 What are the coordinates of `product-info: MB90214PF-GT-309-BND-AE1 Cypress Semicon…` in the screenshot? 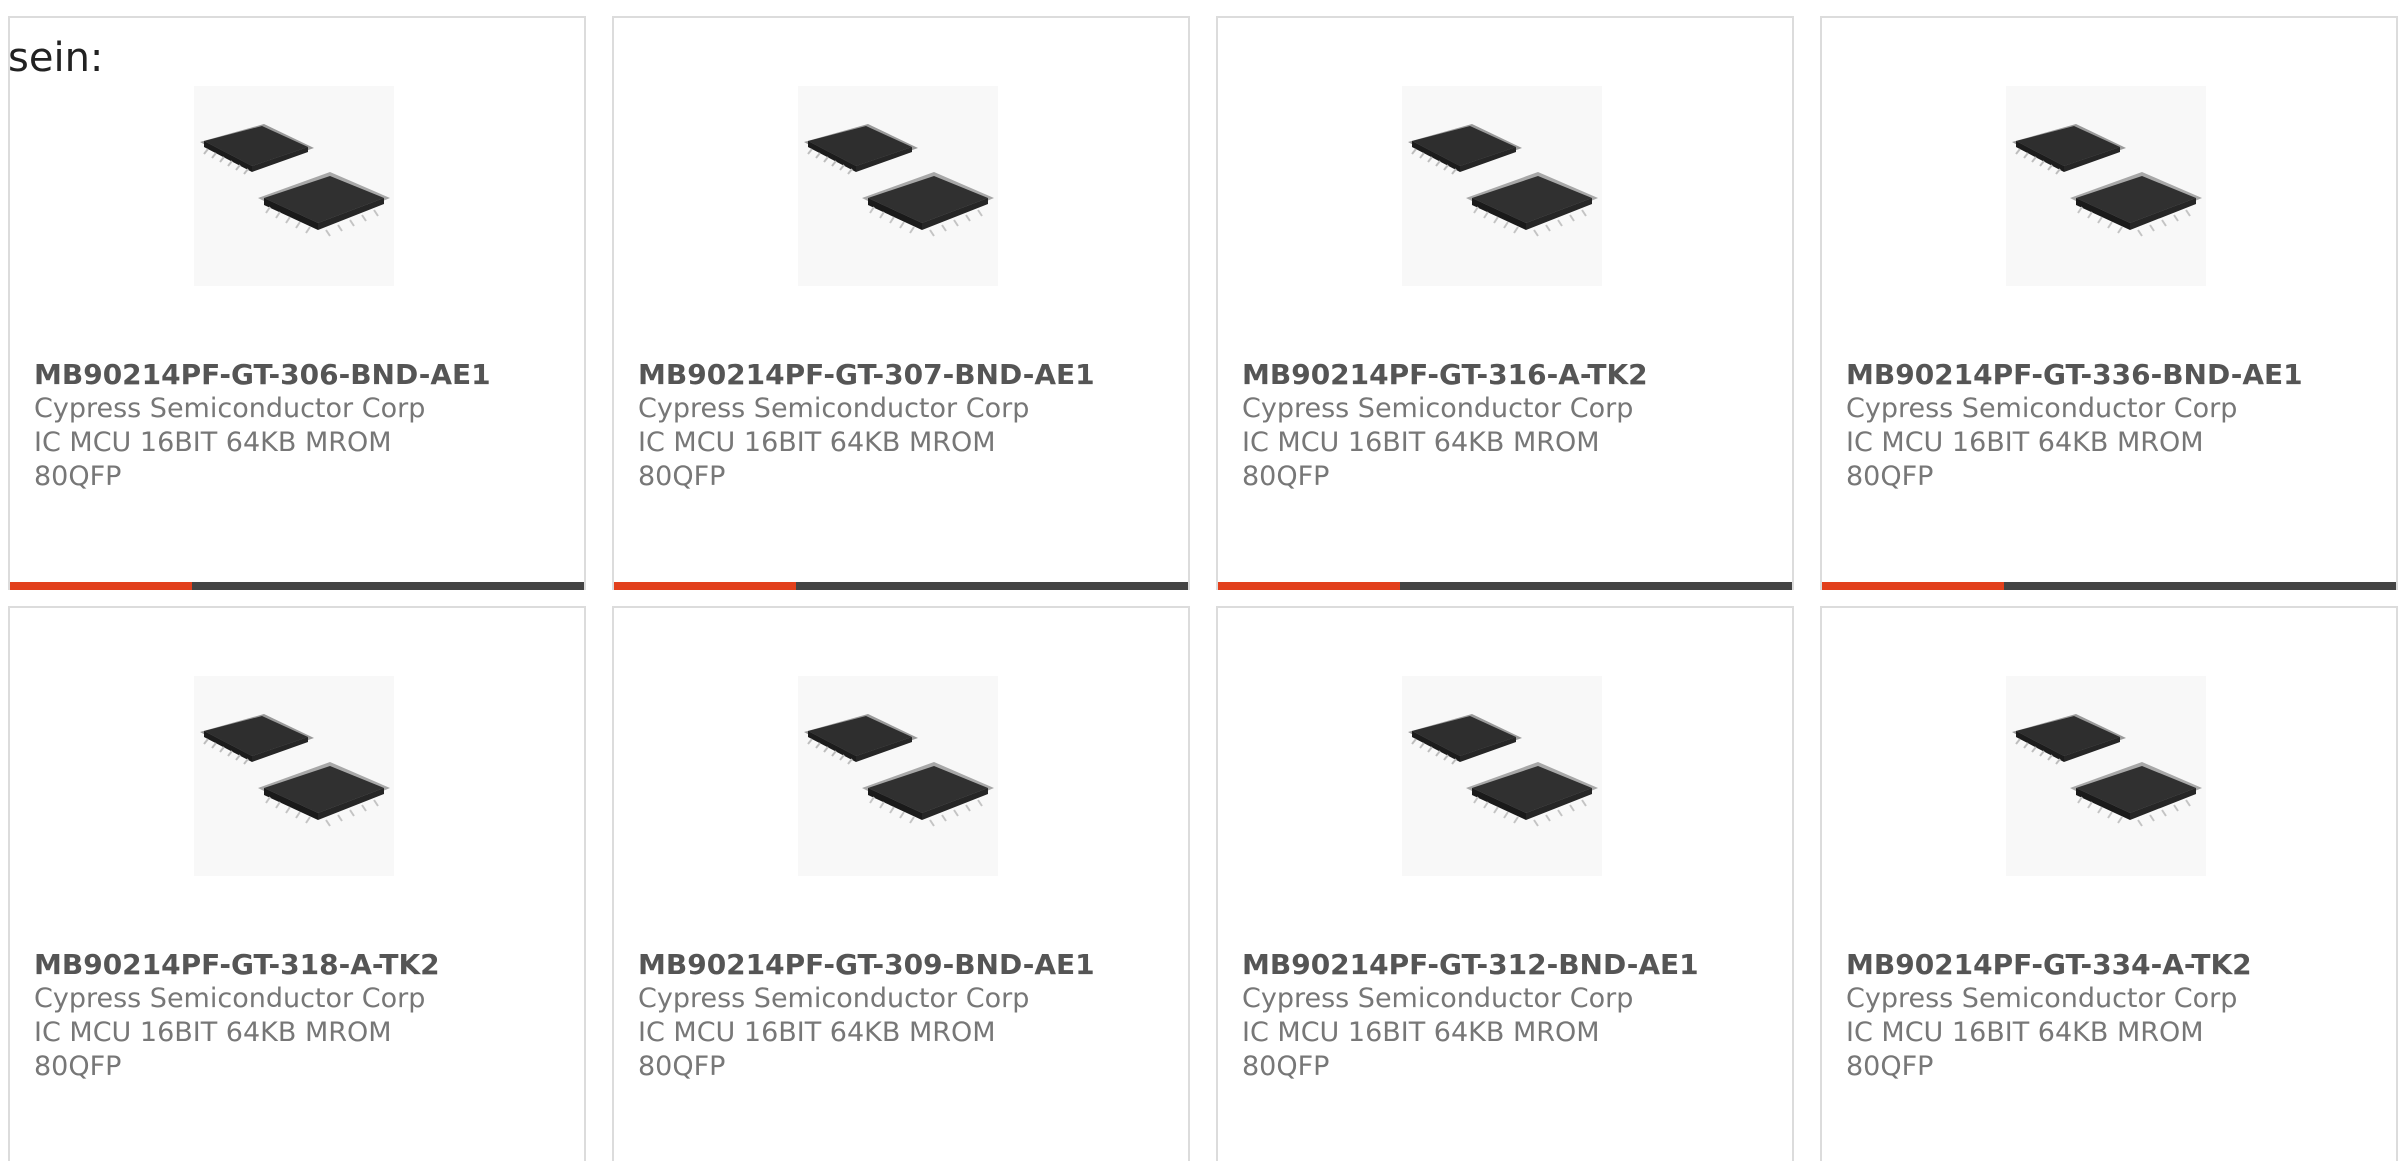 It's located at (901, 1016).